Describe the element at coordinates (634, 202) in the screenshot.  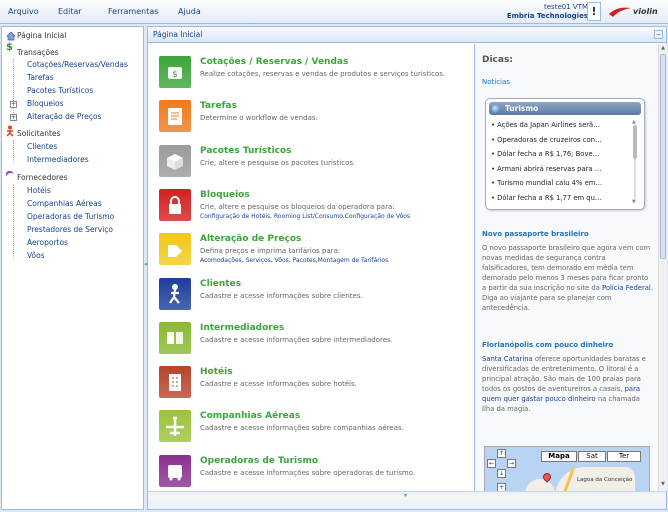
I see `scroll-down-icon: ▼` at that location.